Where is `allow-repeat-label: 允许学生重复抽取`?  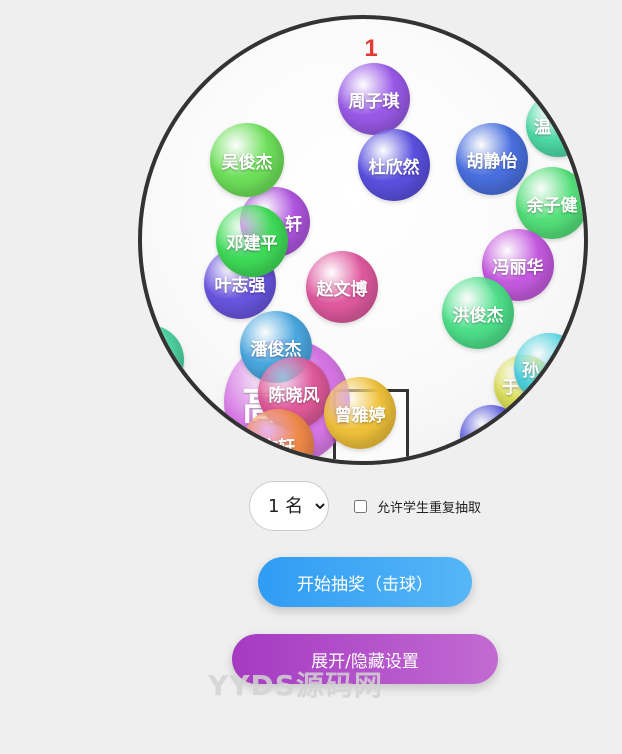
allow-repeat-label: 允许学生重复抽取 is located at coordinates (429, 508).